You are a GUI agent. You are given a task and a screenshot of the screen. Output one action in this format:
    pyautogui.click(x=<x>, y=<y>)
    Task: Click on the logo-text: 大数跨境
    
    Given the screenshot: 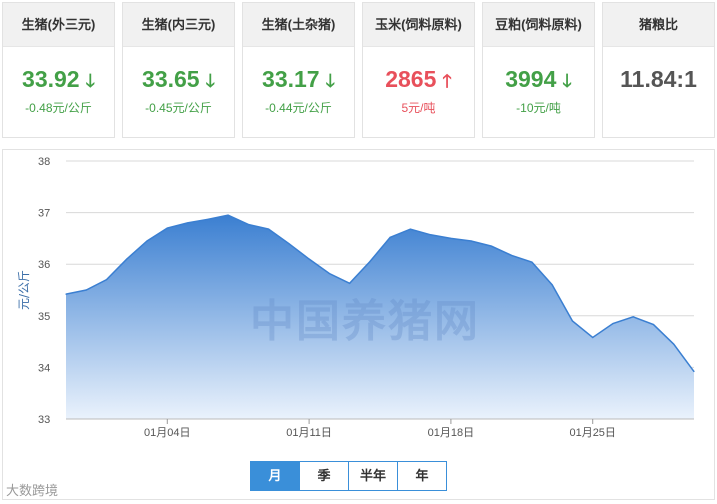 What is the action you would take?
    pyautogui.click(x=32, y=490)
    